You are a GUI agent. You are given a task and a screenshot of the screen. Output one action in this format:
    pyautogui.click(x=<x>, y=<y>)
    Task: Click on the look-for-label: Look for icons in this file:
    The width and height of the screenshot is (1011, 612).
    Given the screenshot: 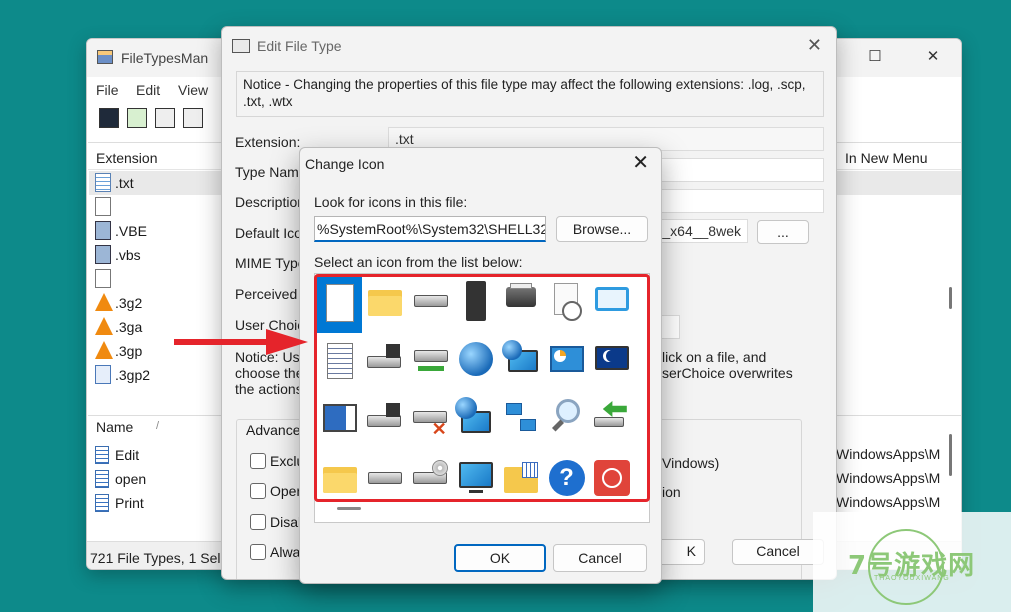 What is the action you would take?
    pyautogui.click(x=391, y=202)
    